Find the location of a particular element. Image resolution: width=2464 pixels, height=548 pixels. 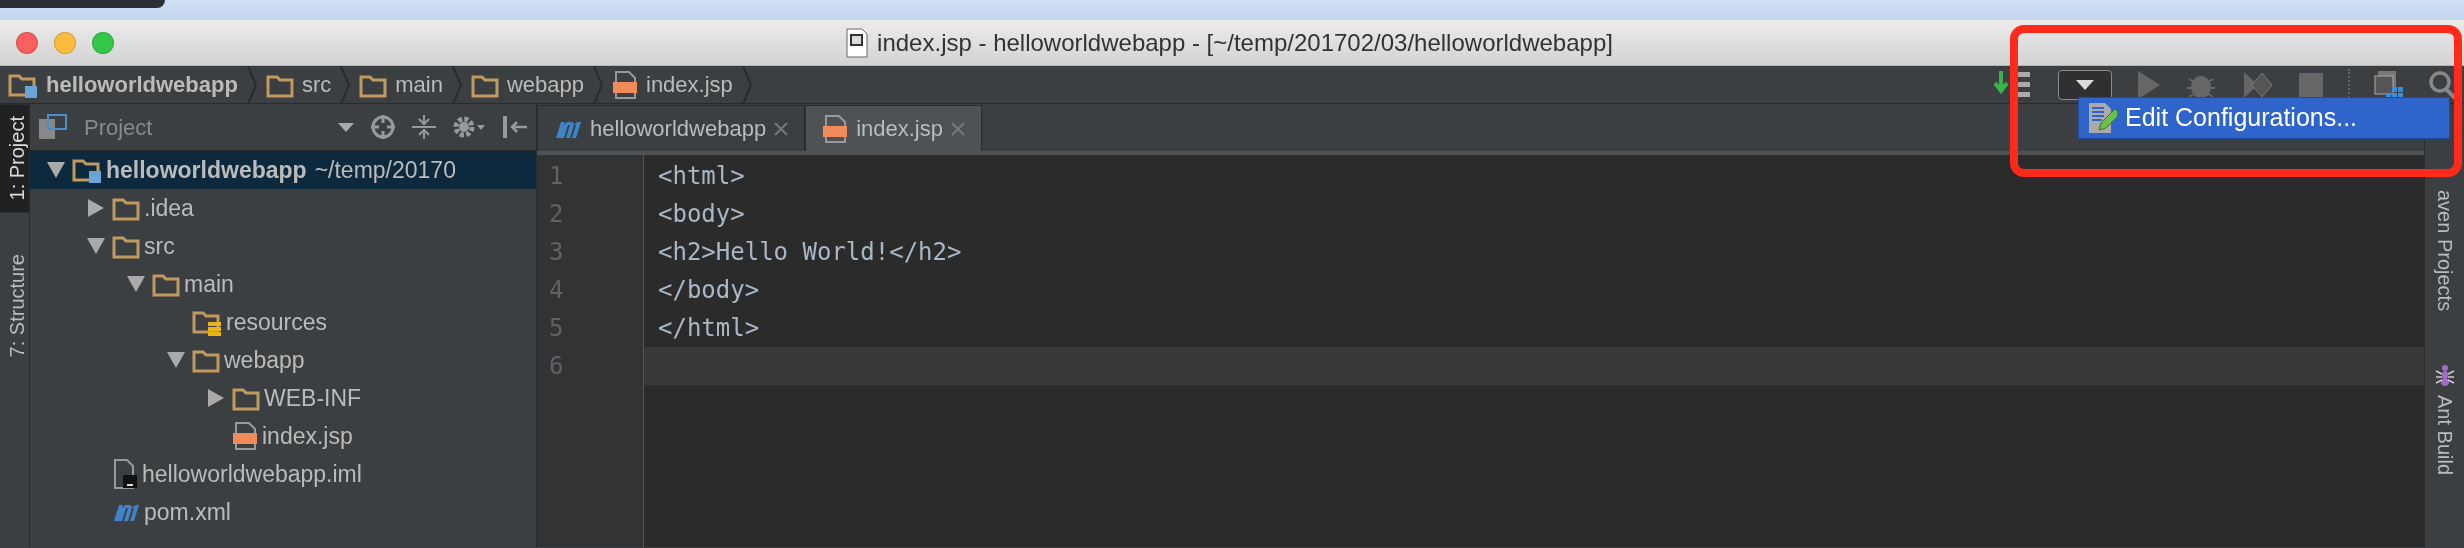

code-line: <h2>Hello World!</h2> is located at coordinates (810, 252).